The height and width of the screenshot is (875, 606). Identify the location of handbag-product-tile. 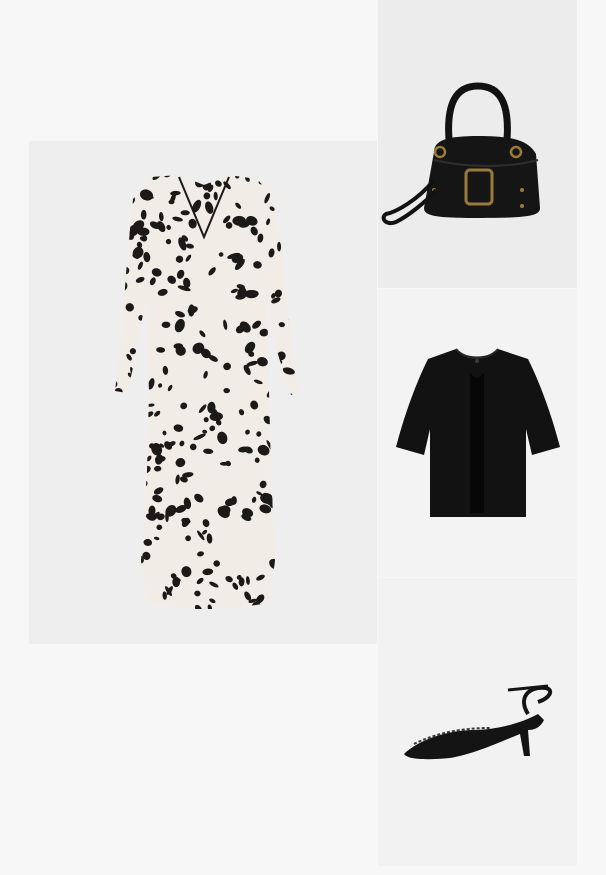
(477, 144).